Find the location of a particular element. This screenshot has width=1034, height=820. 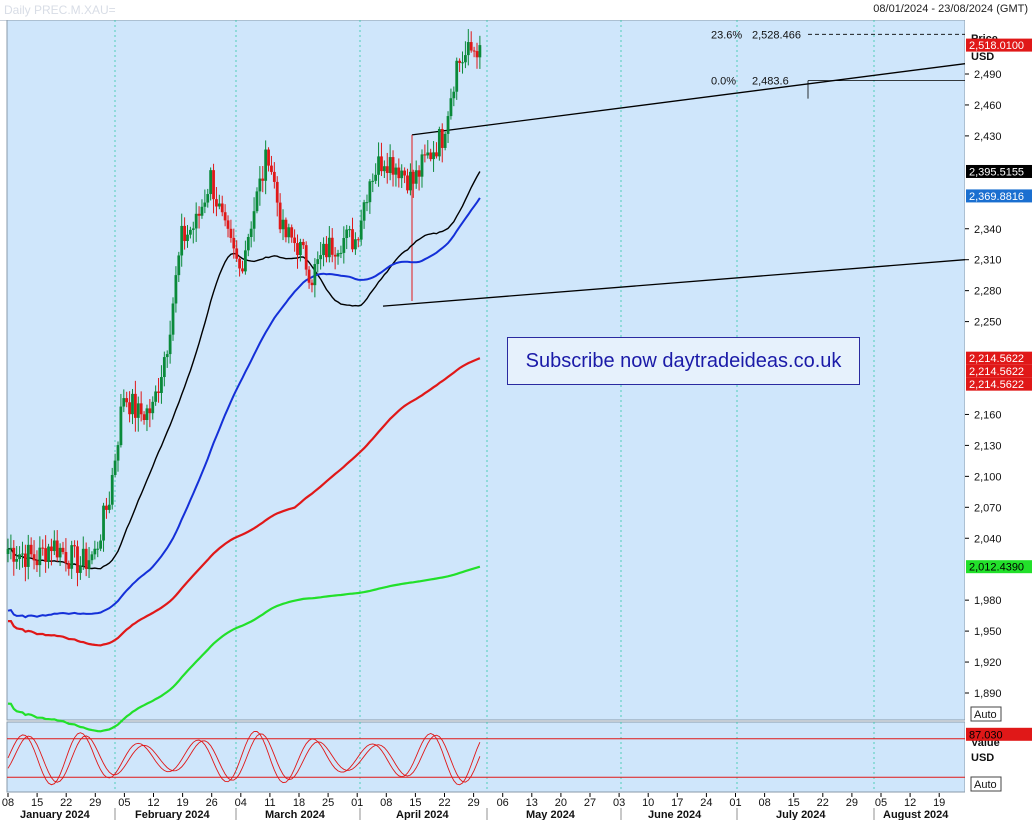

price-tag-label: 2,369.8816 is located at coordinates (996, 197).